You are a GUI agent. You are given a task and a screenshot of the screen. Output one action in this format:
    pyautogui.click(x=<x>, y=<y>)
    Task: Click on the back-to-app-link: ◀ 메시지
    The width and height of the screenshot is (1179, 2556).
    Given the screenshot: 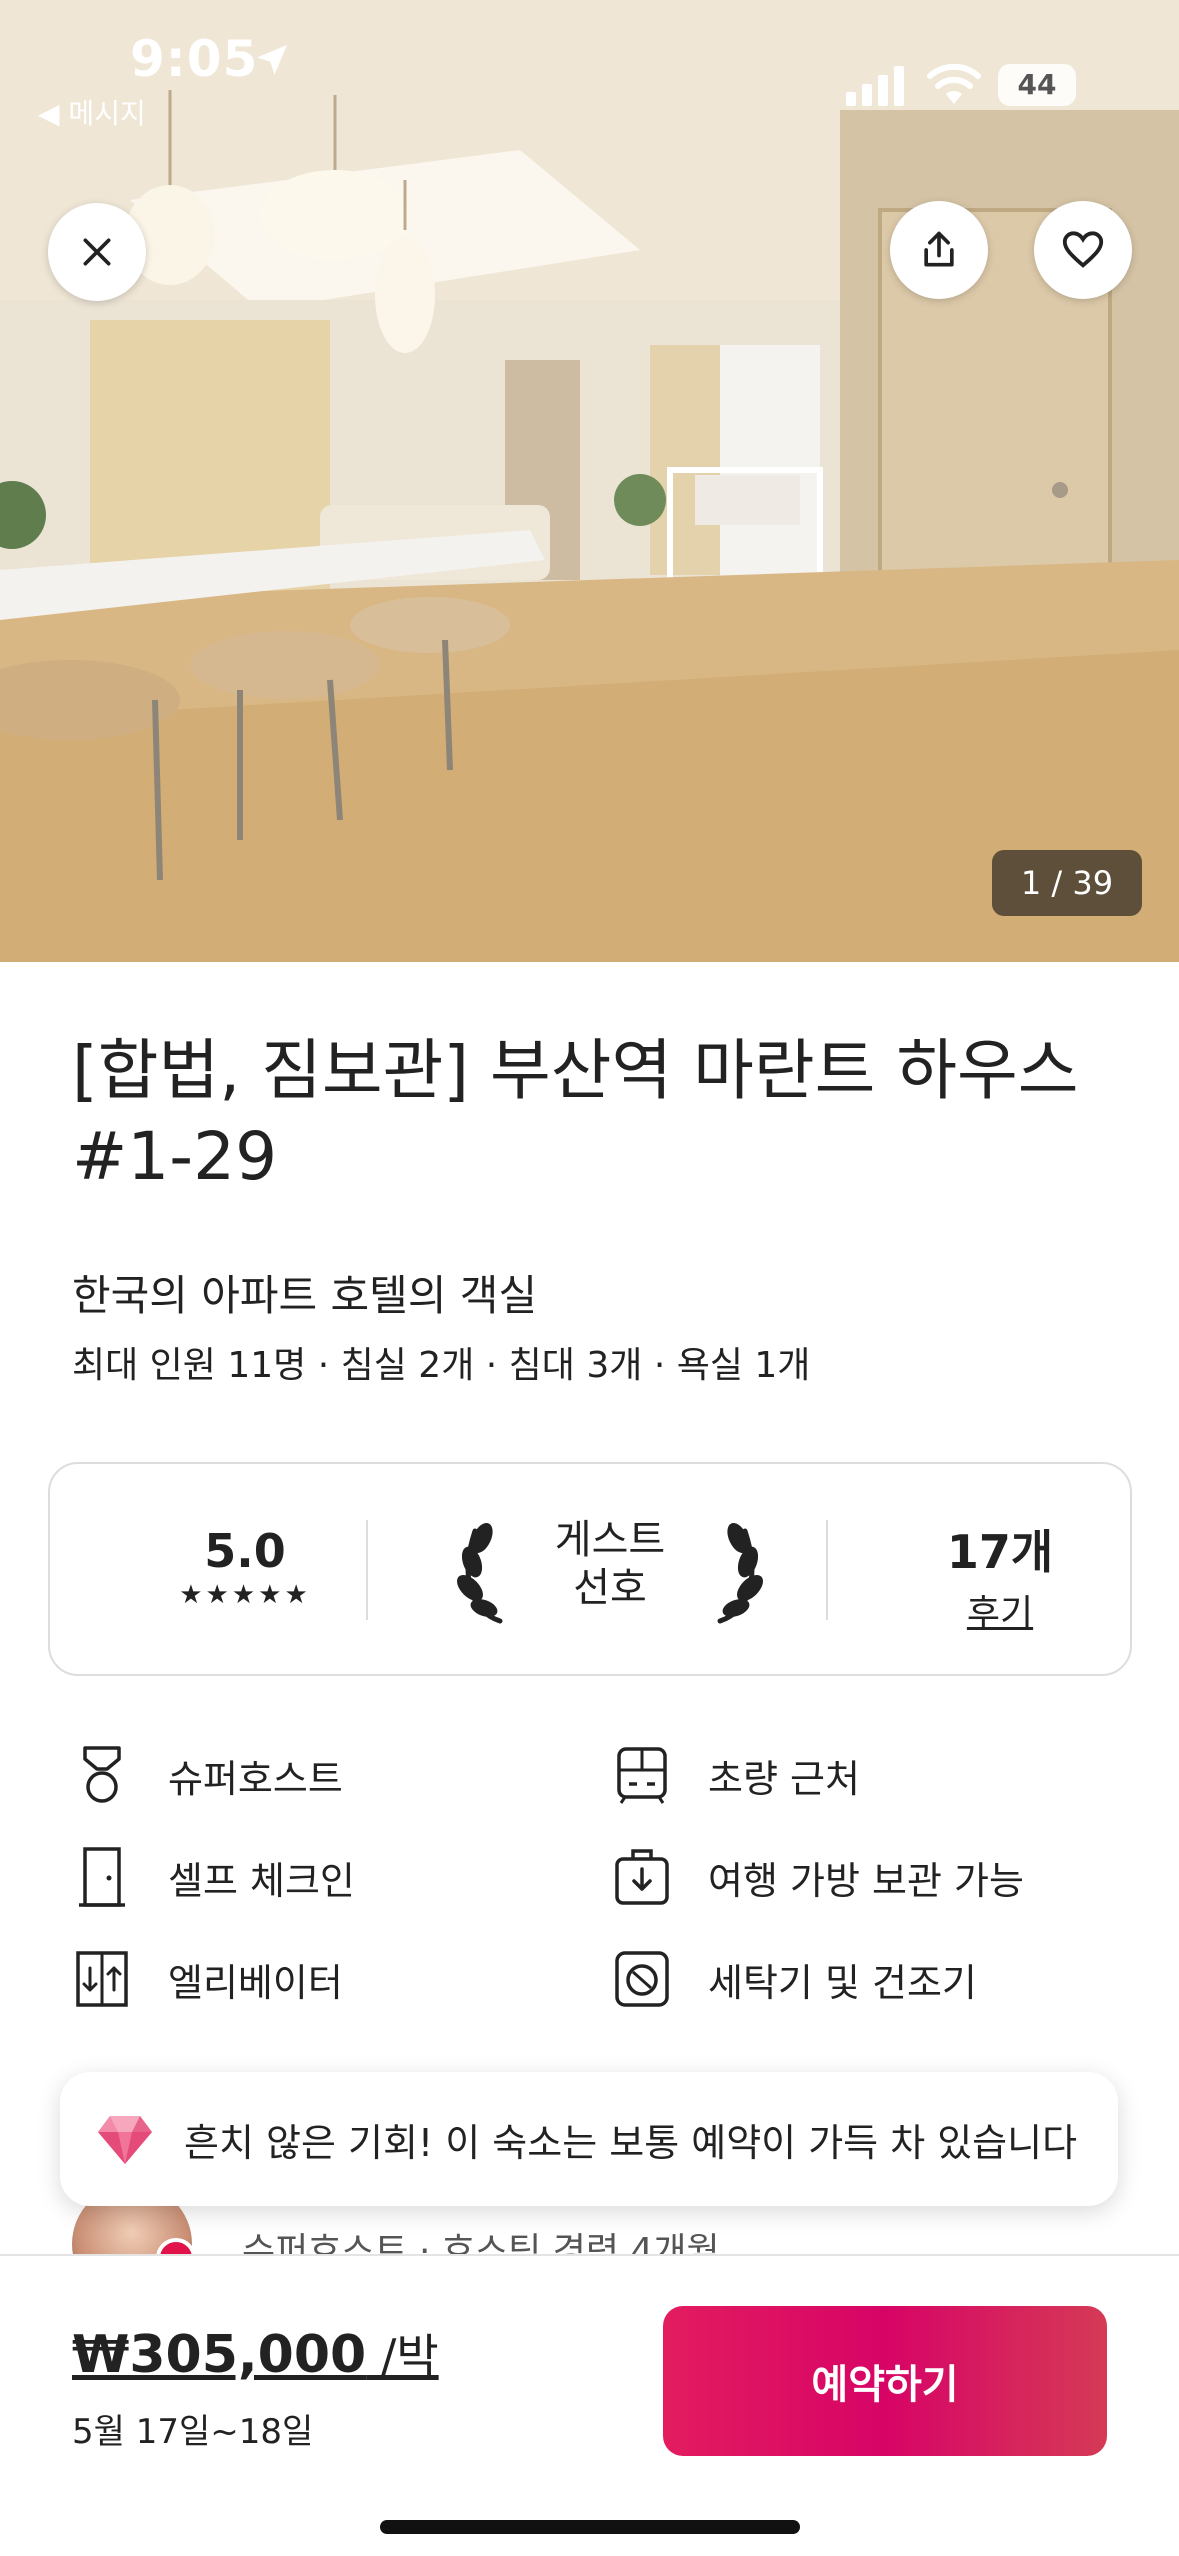 What is the action you would take?
    pyautogui.click(x=92, y=112)
    